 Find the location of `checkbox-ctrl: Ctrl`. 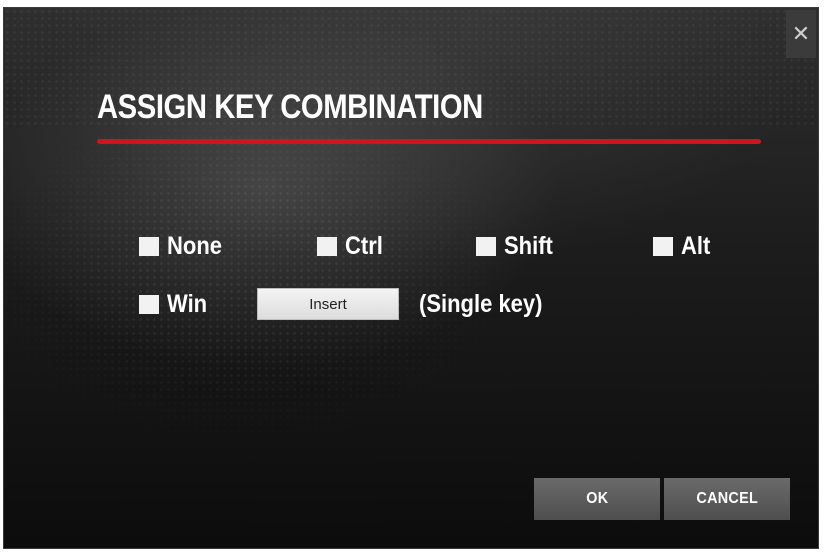

checkbox-ctrl: Ctrl is located at coordinates (352, 246).